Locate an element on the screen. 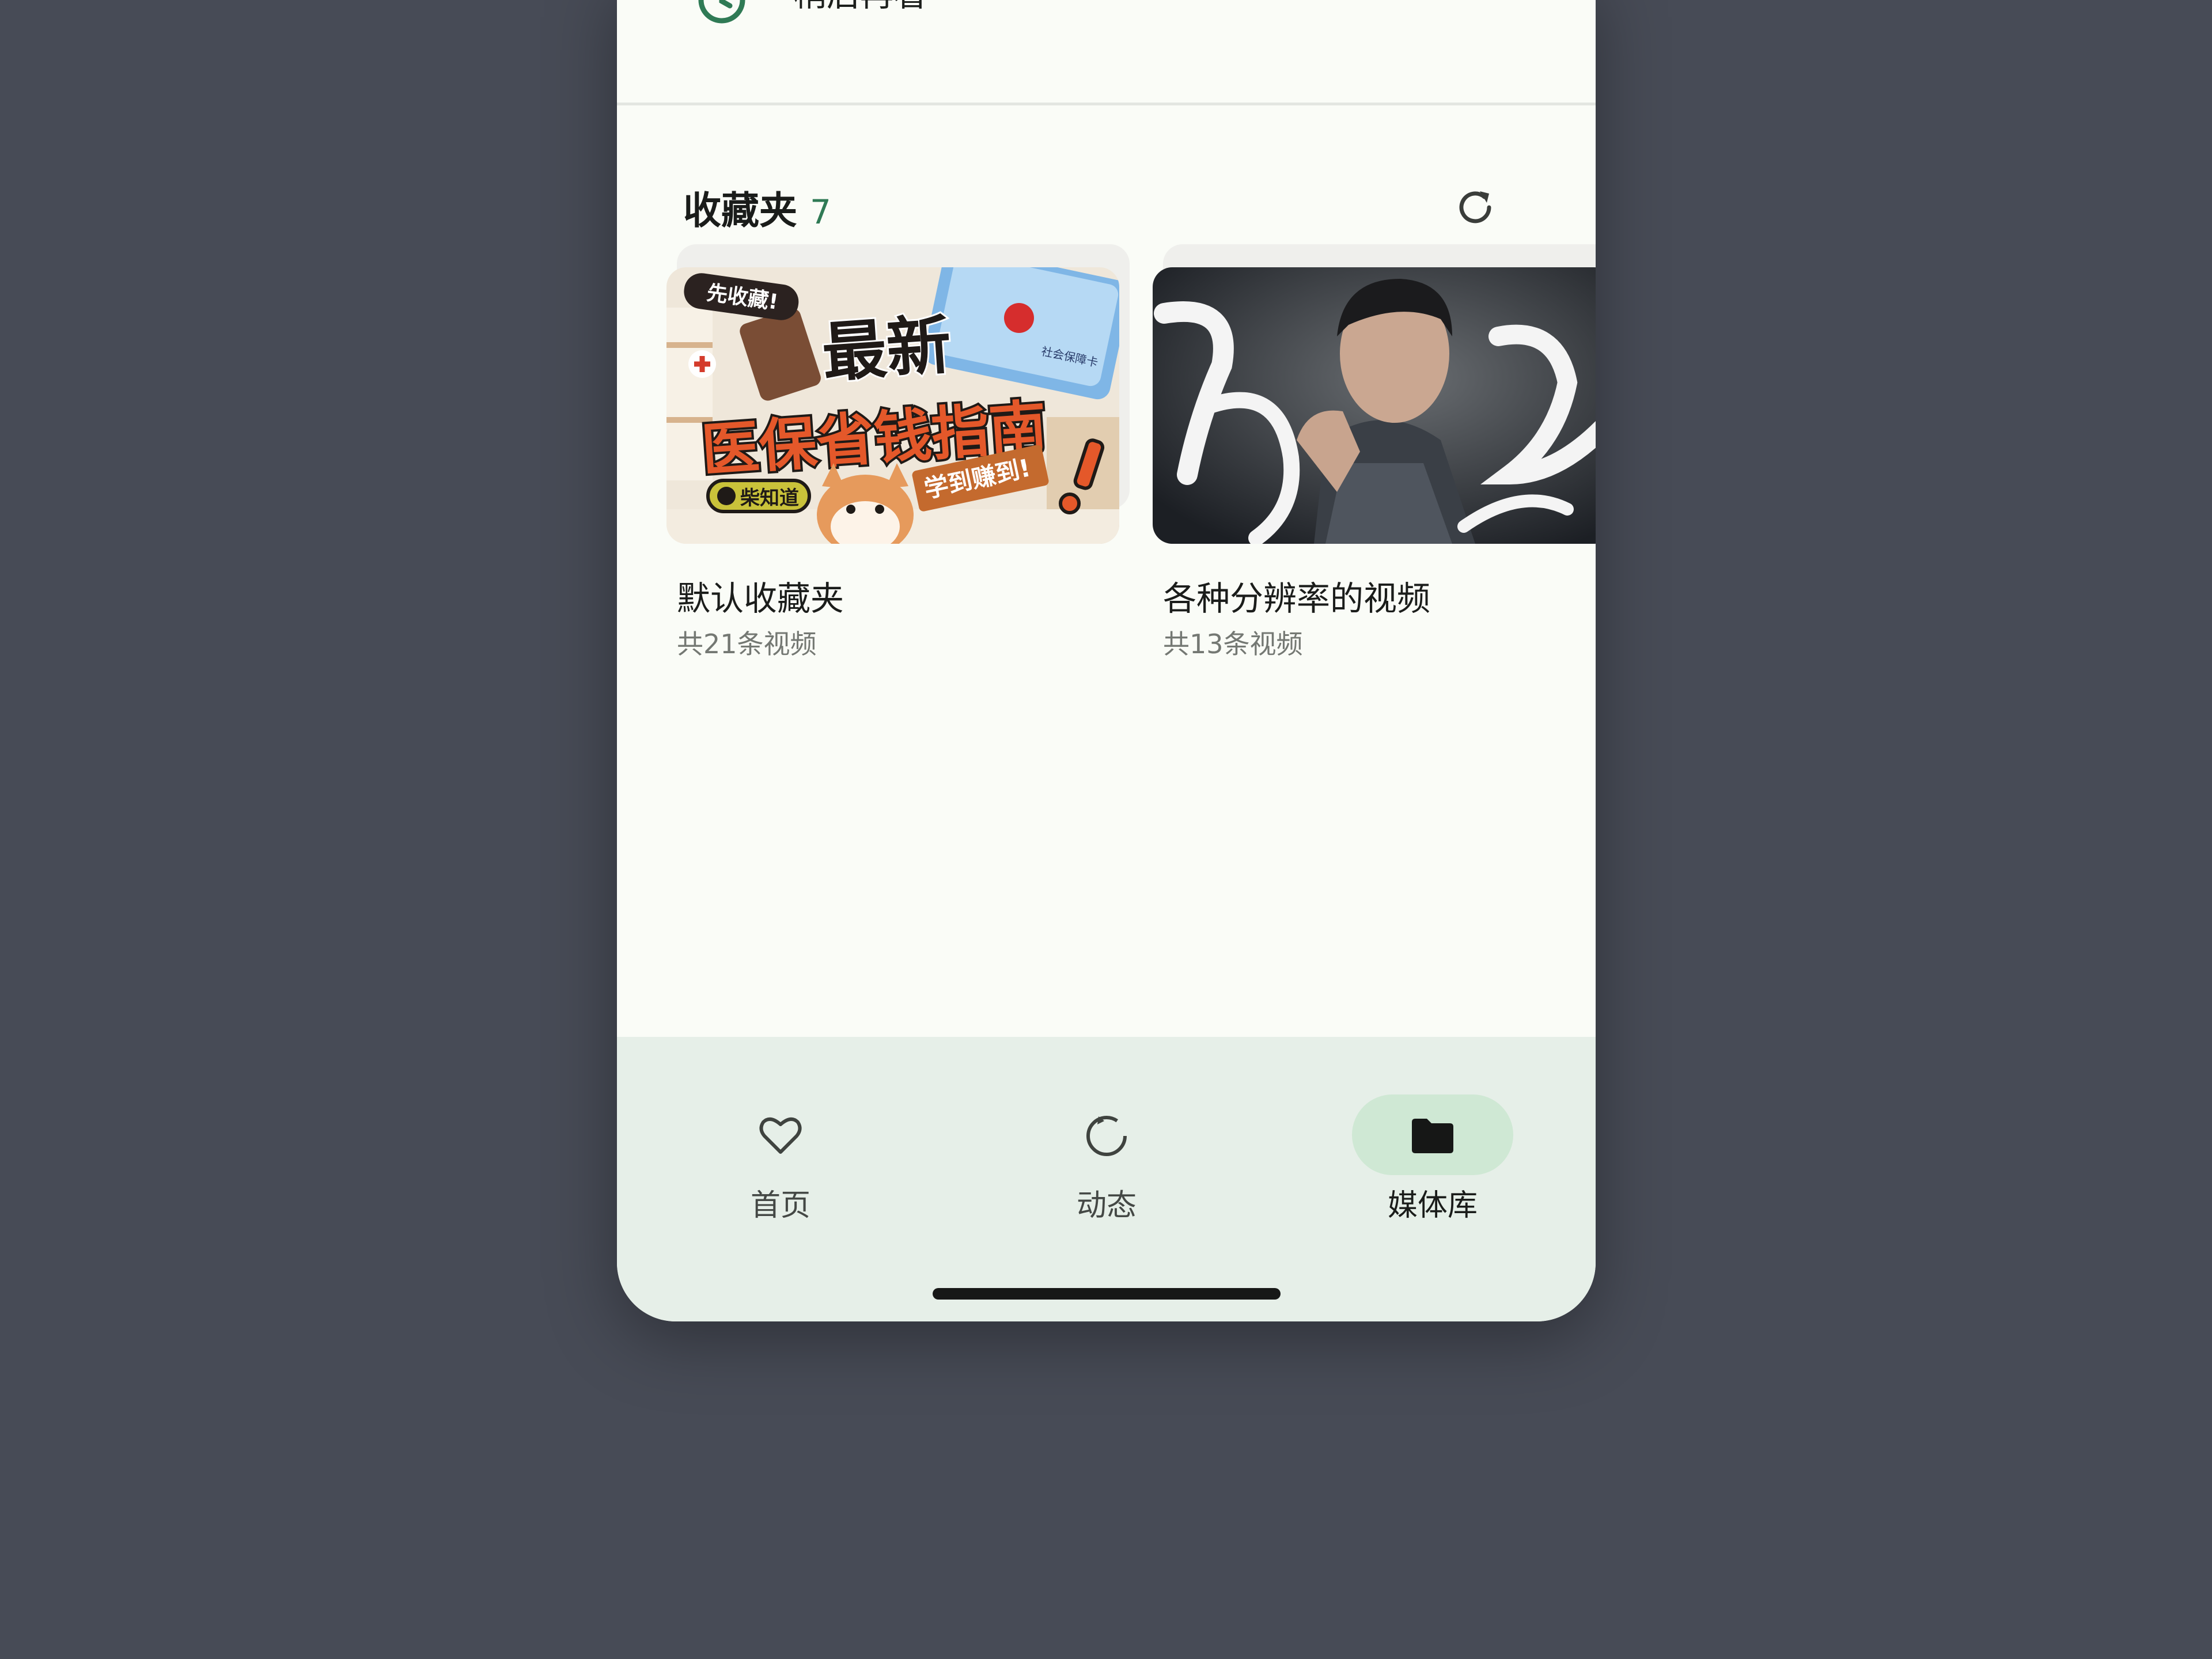 Image resolution: width=2212 pixels, height=1659 pixels. folder-thumbnail: 社会保障卡 先收藏! 最新 医保省钱指南 学到赚到! 柴知道 is located at coordinates (892, 405).